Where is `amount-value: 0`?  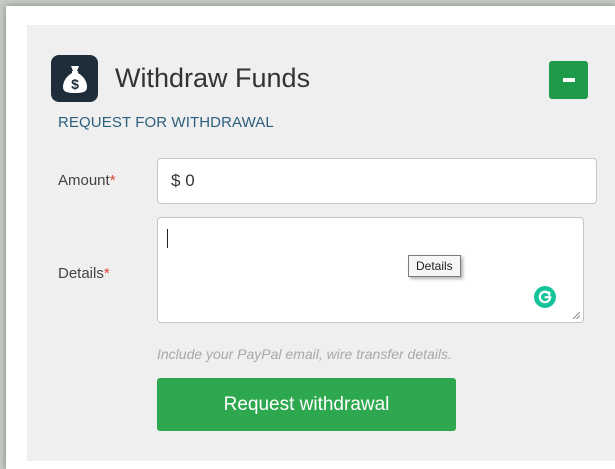
amount-value: 0 is located at coordinates (190, 180).